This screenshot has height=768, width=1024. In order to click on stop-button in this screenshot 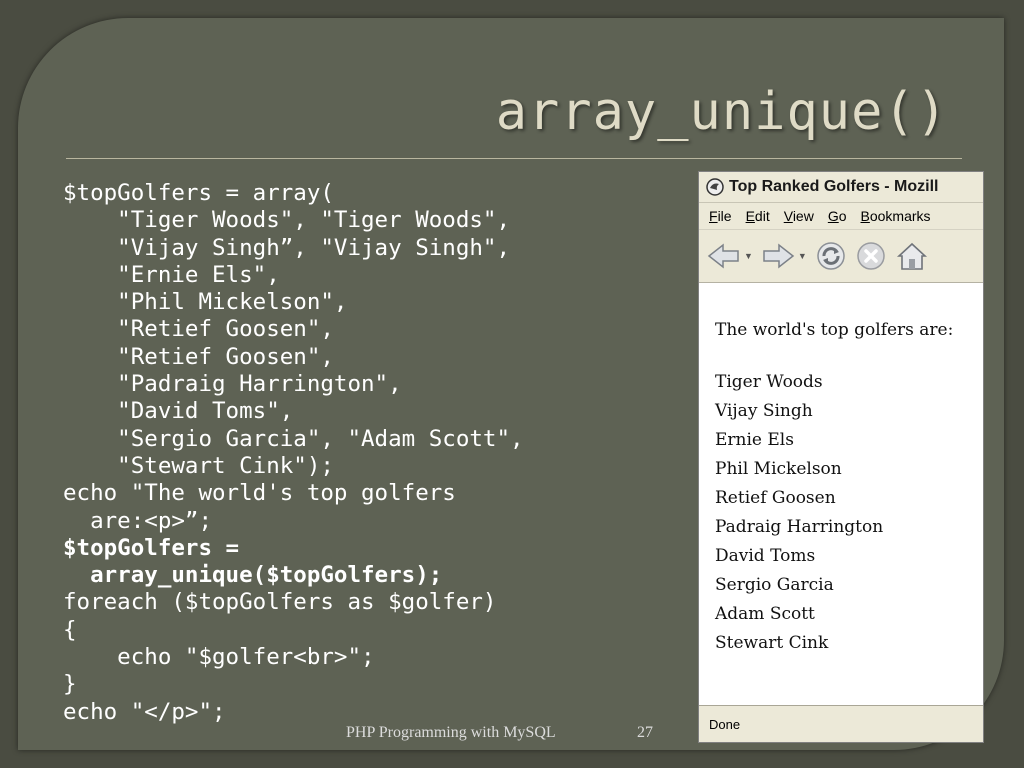, I will do `click(871, 256)`.